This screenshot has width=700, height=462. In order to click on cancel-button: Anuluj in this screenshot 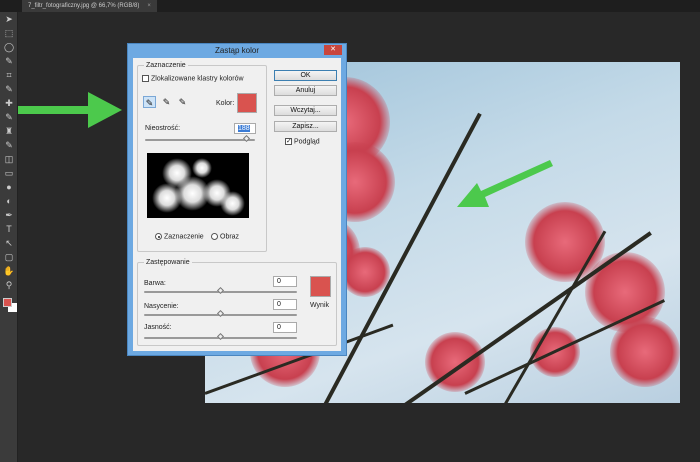, I will do `click(305, 90)`.